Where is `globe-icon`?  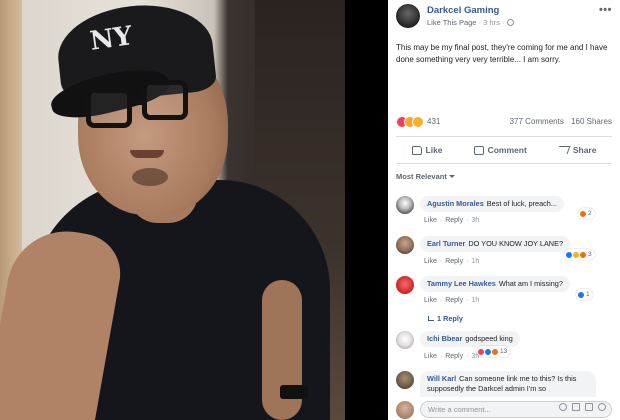
globe-icon is located at coordinates (510, 22).